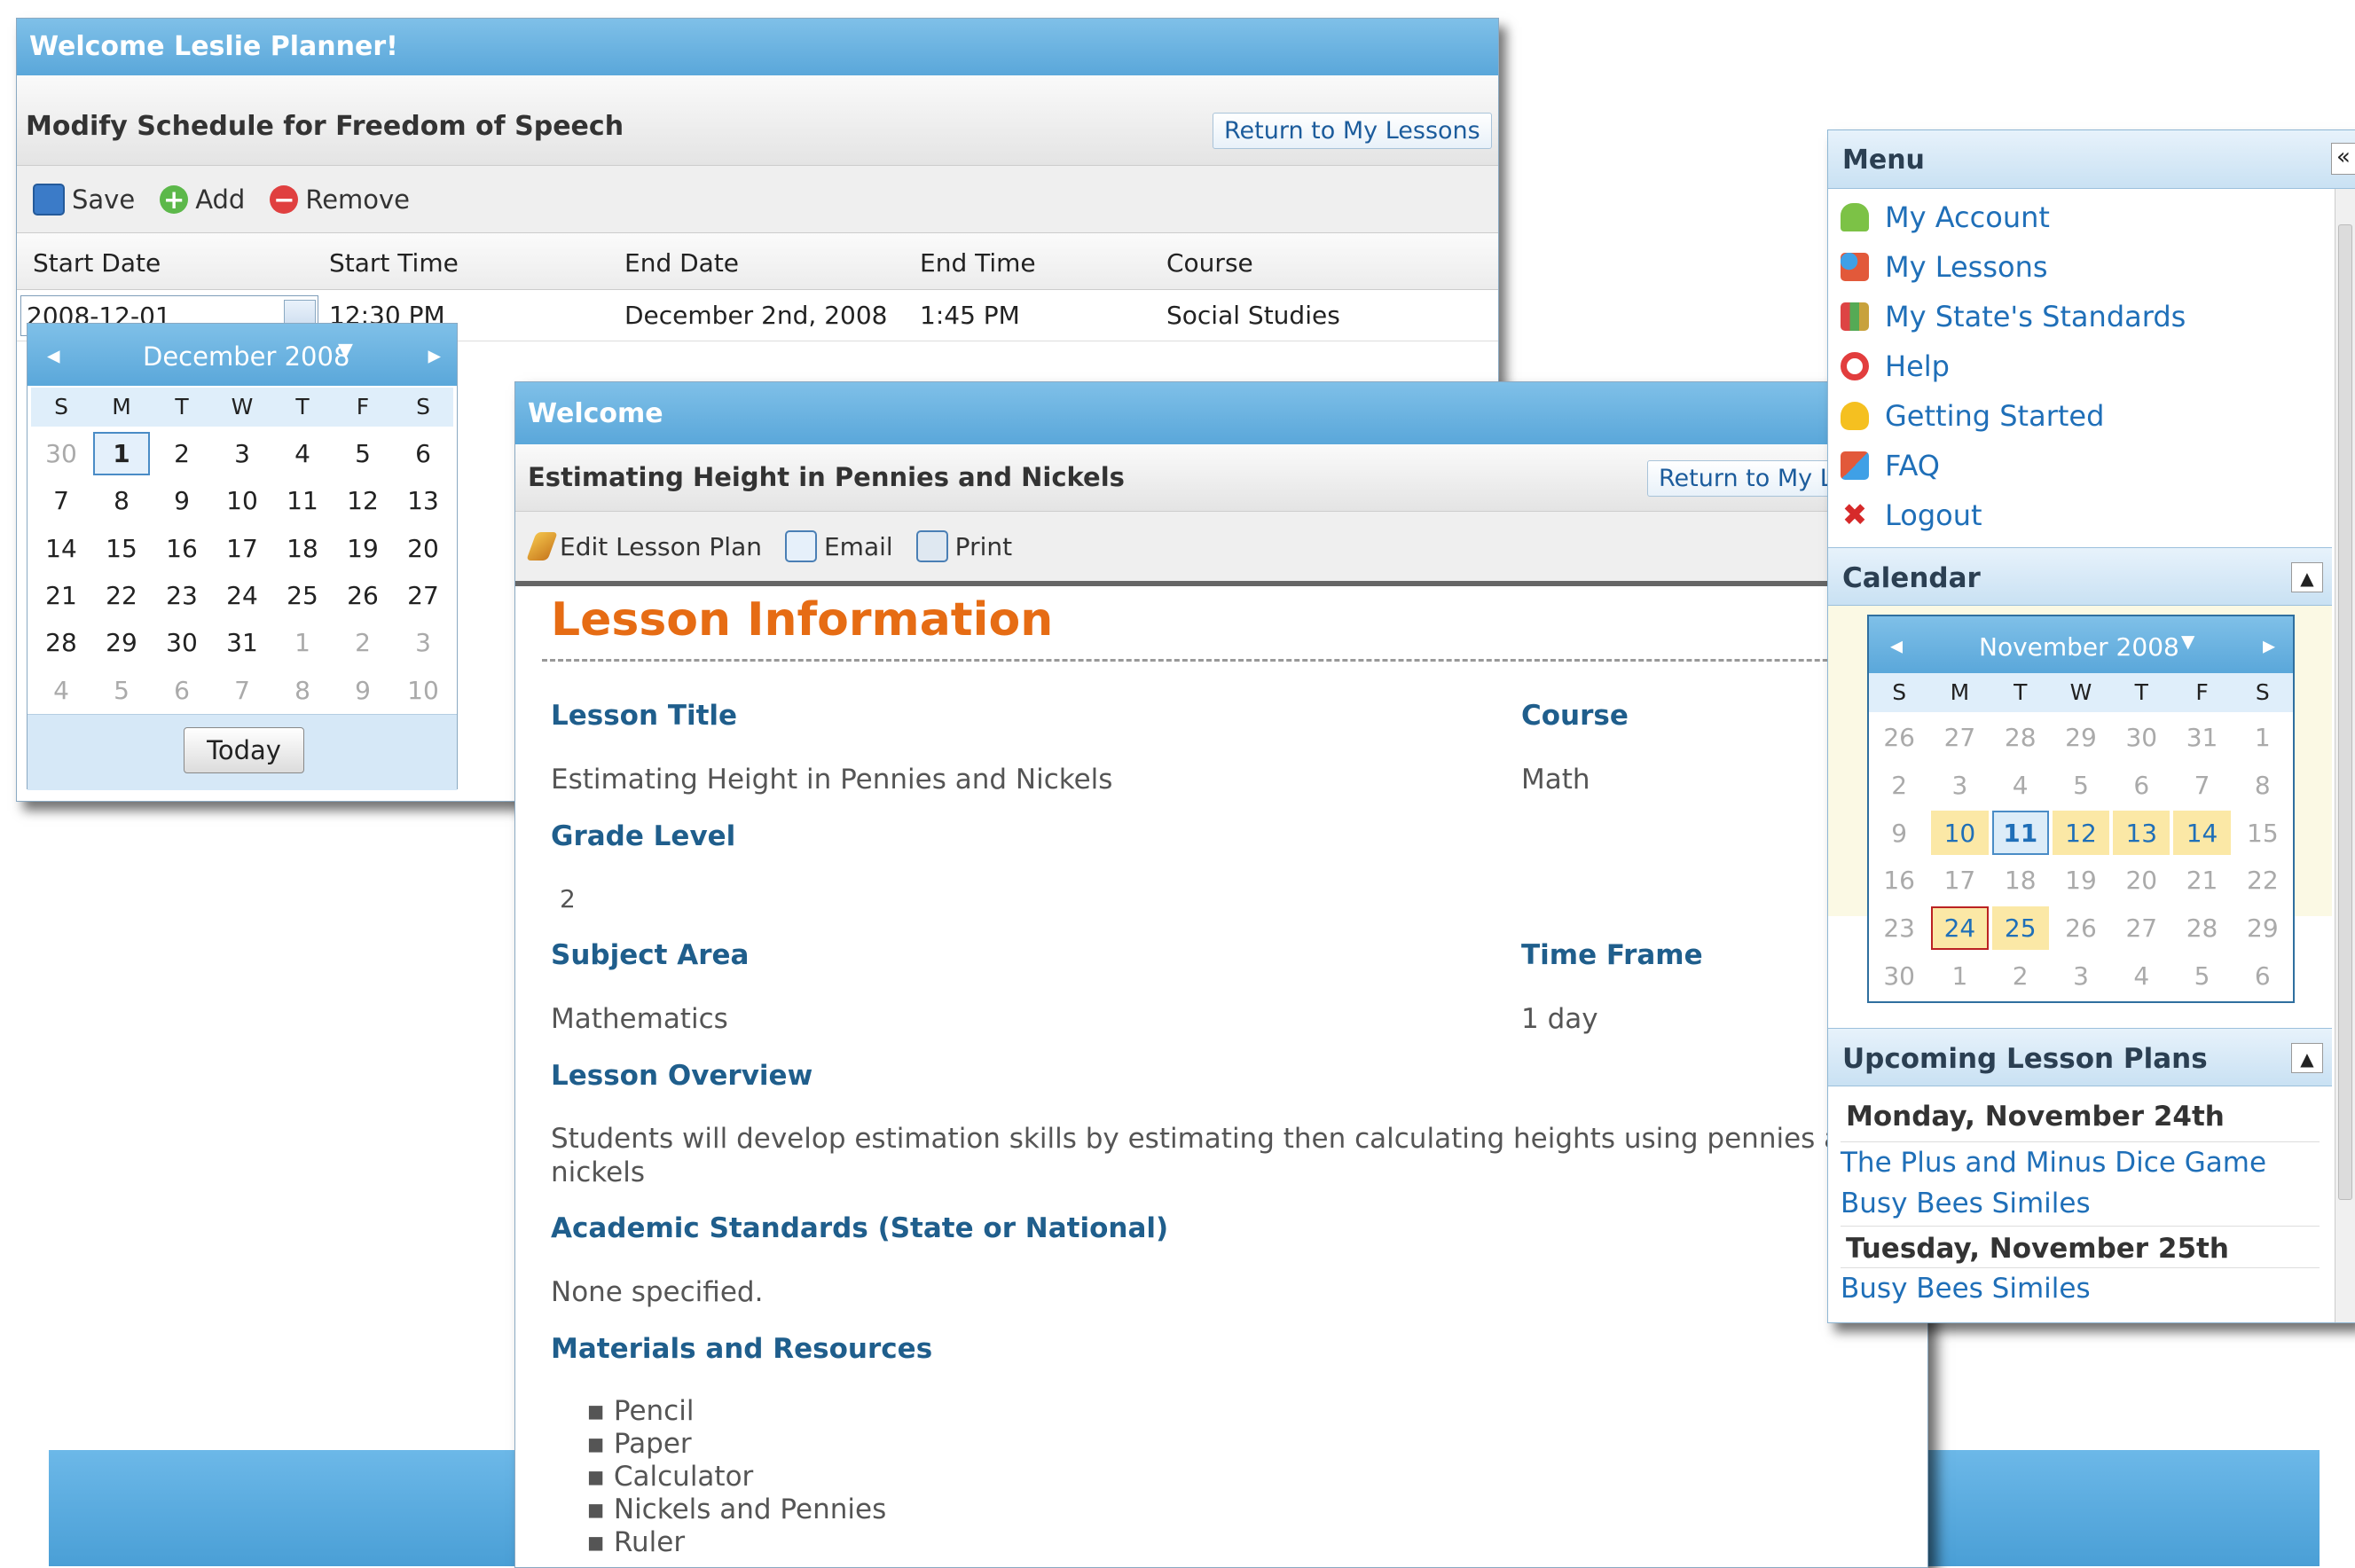  What do you see at coordinates (2141, 880) in the screenshot?
I see `calendar-day: 20` at bounding box center [2141, 880].